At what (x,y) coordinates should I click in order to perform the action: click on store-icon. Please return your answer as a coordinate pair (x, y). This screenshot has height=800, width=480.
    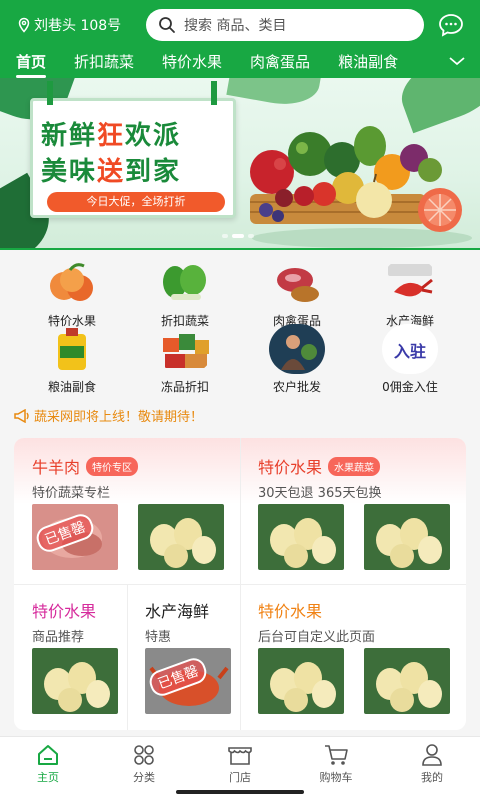
    Looking at the image, I should click on (240, 756).